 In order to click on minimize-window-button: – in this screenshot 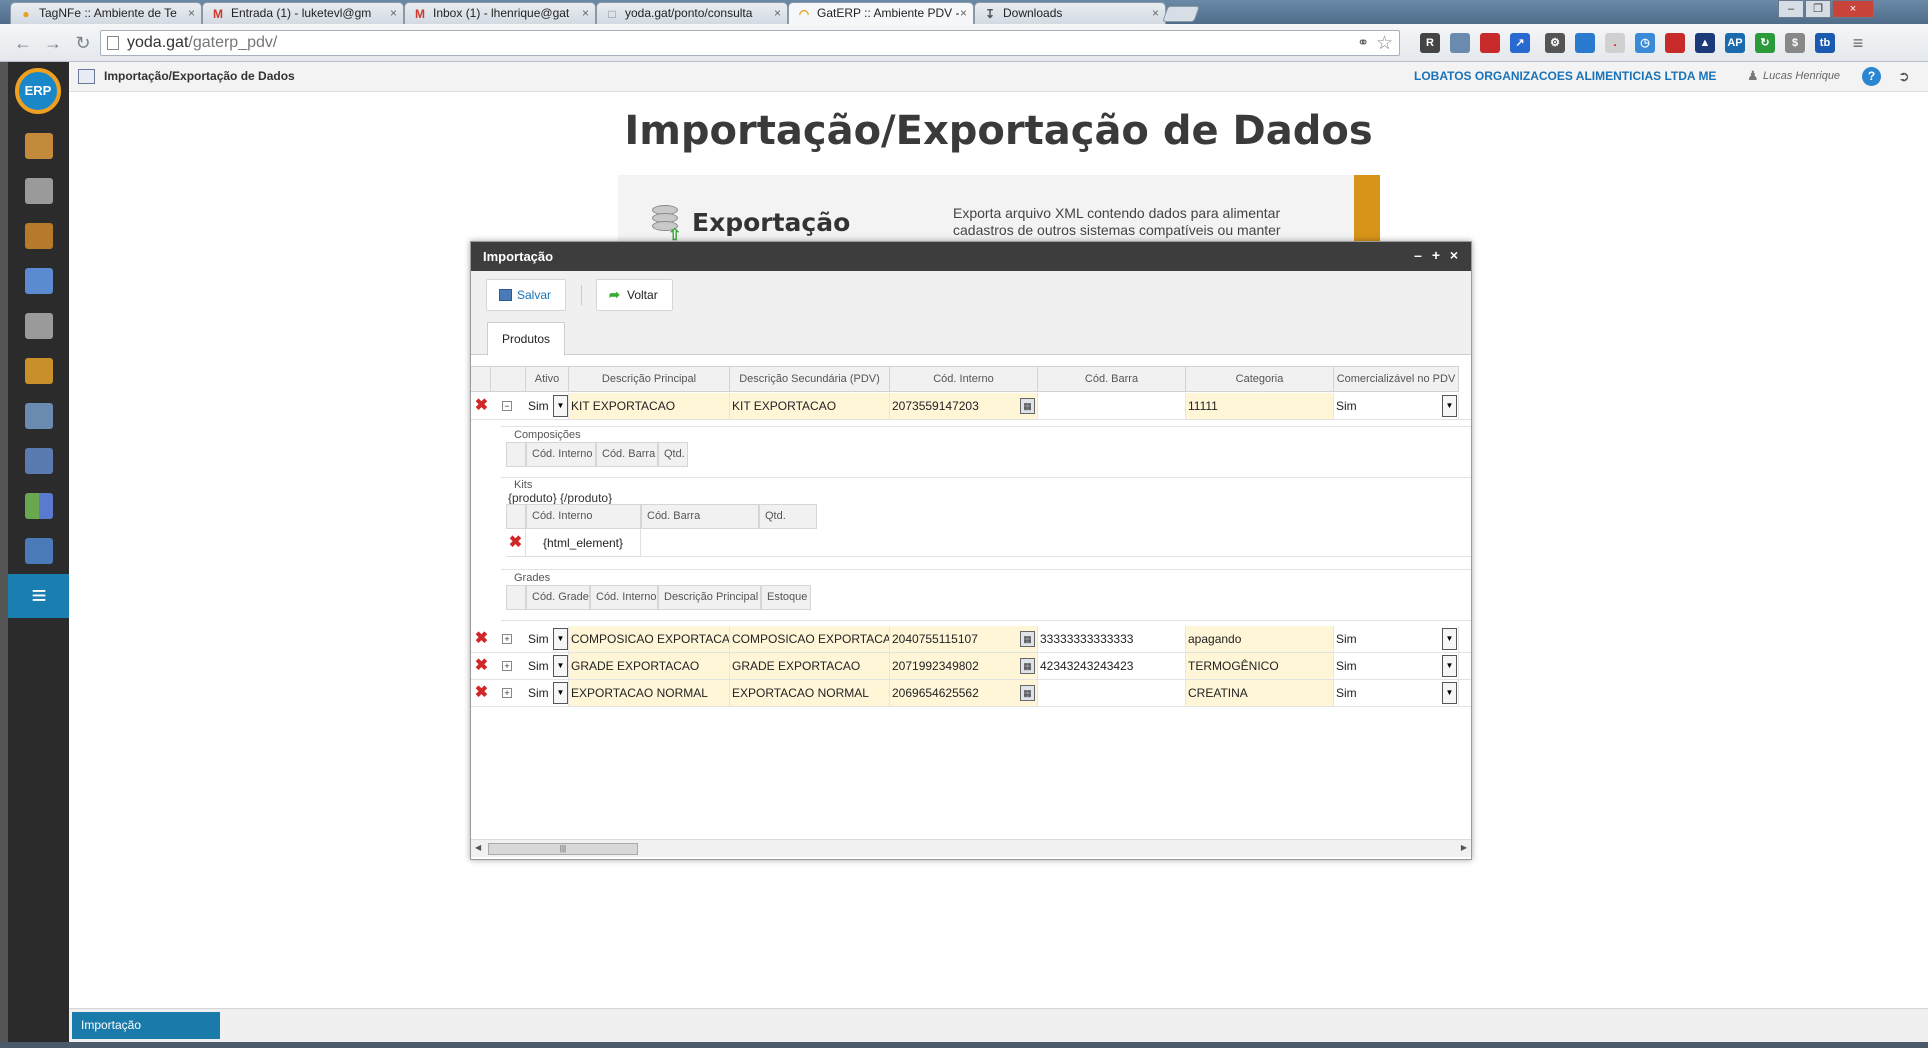, I will do `click(1791, 9)`.